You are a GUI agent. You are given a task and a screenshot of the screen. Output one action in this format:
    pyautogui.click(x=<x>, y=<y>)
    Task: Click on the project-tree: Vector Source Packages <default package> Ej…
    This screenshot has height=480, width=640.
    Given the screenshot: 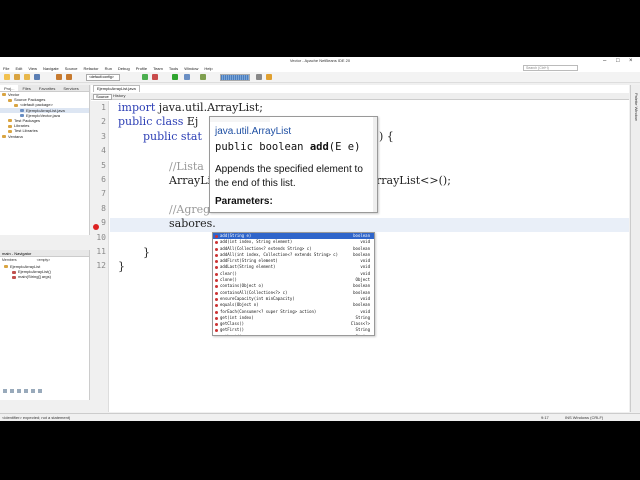 What is the action you would take?
    pyautogui.click(x=44, y=115)
    